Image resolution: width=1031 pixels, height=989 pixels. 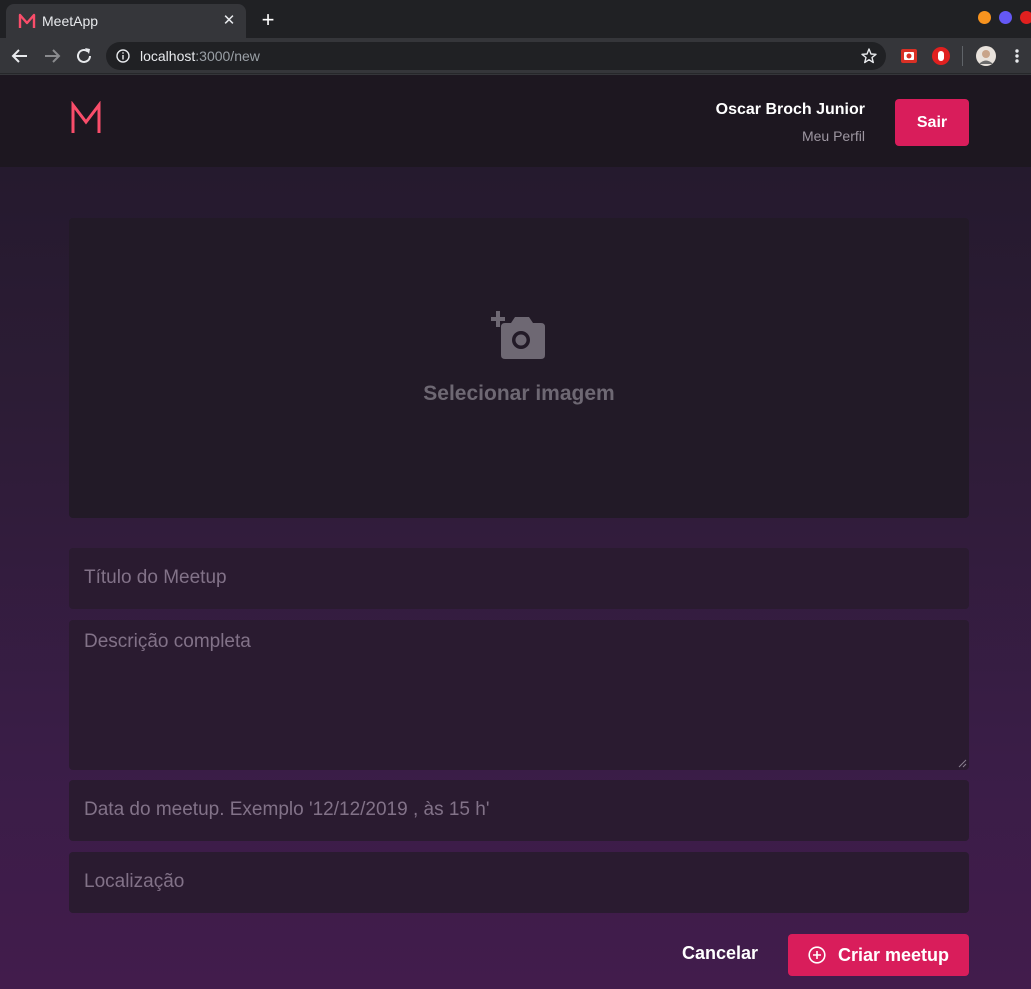 What do you see at coordinates (155, 577) in the screenshot?
I see `title-placeholder: Título do Meetup` at bounding box center [155, 577].